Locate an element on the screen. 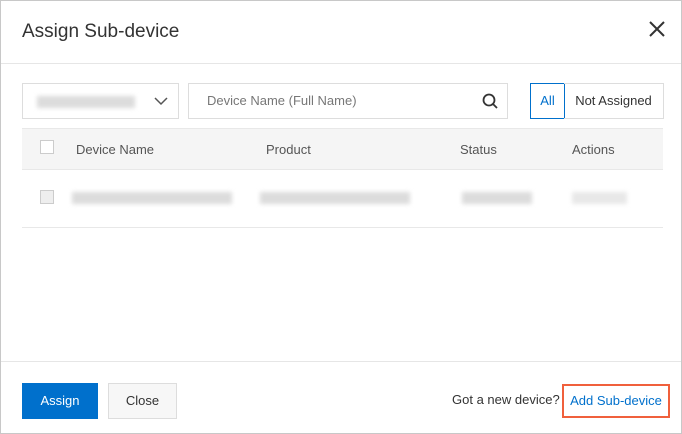  select-all-checkbox is located at coordinates (47, 147).